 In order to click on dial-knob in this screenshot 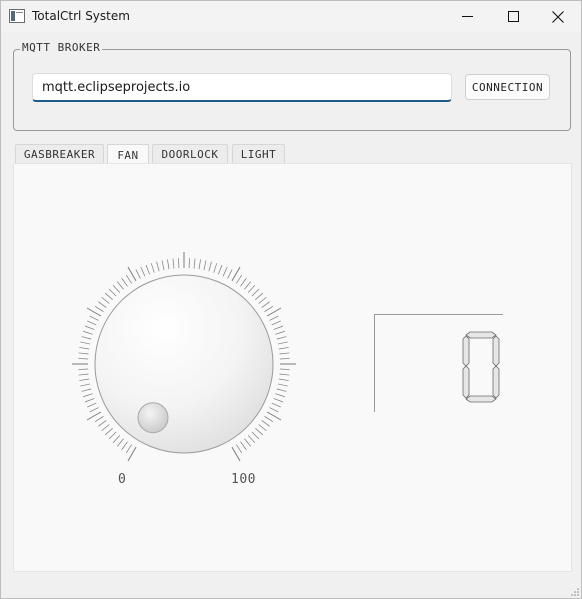, I will do `click(184, 364)`.